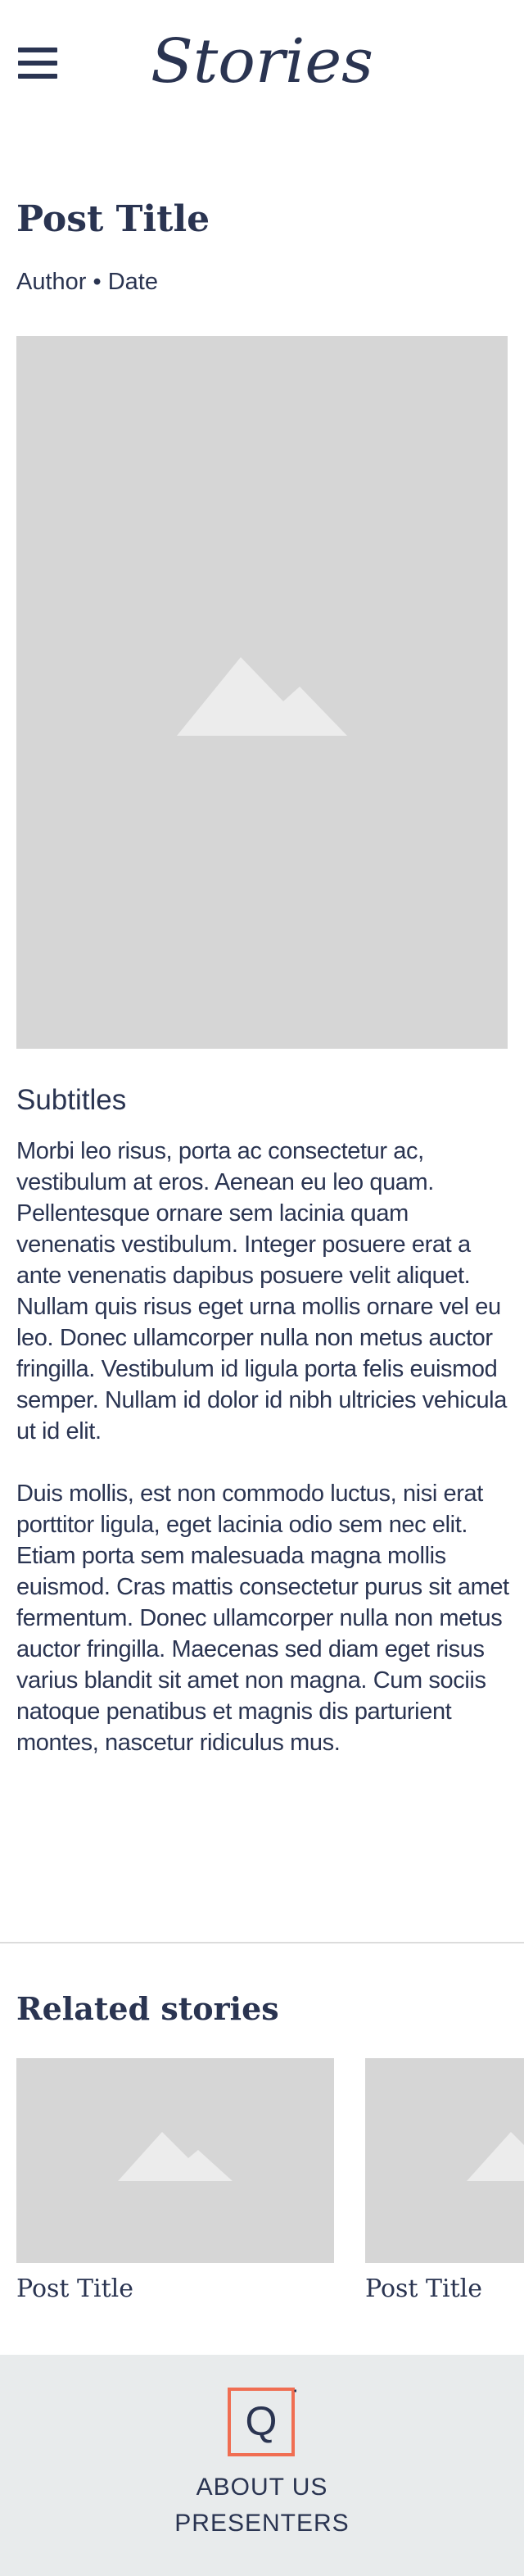 The height and width of the screenshot is (2576, 524). I want to click on section-divider, so click(262, 1942).